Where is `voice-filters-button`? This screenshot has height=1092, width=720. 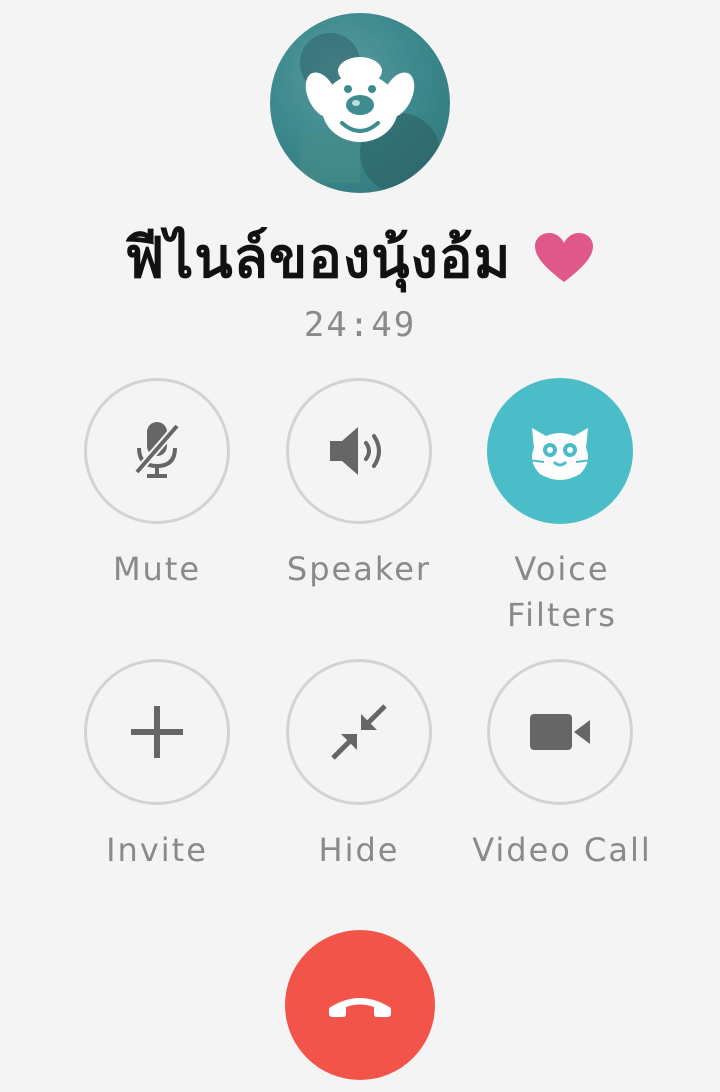
voice-filters-button is located at coordinates (560, 451).